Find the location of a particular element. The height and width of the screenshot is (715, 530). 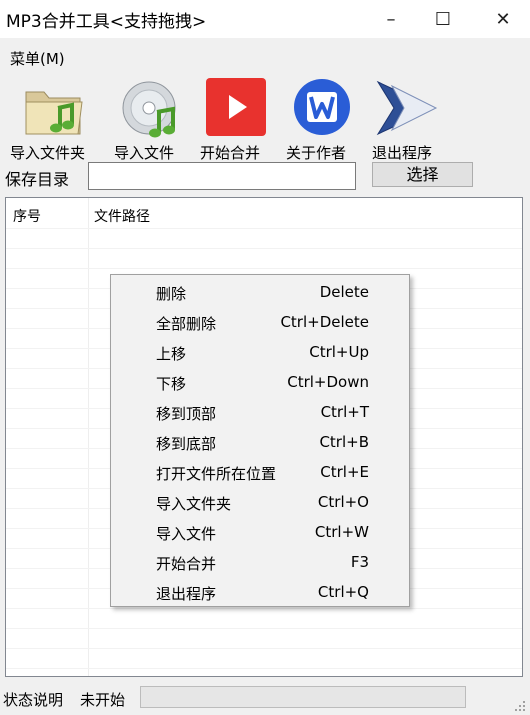

menu-item-import-file: 导入文件 Ctrl+W is located at coordinates (260, 532).